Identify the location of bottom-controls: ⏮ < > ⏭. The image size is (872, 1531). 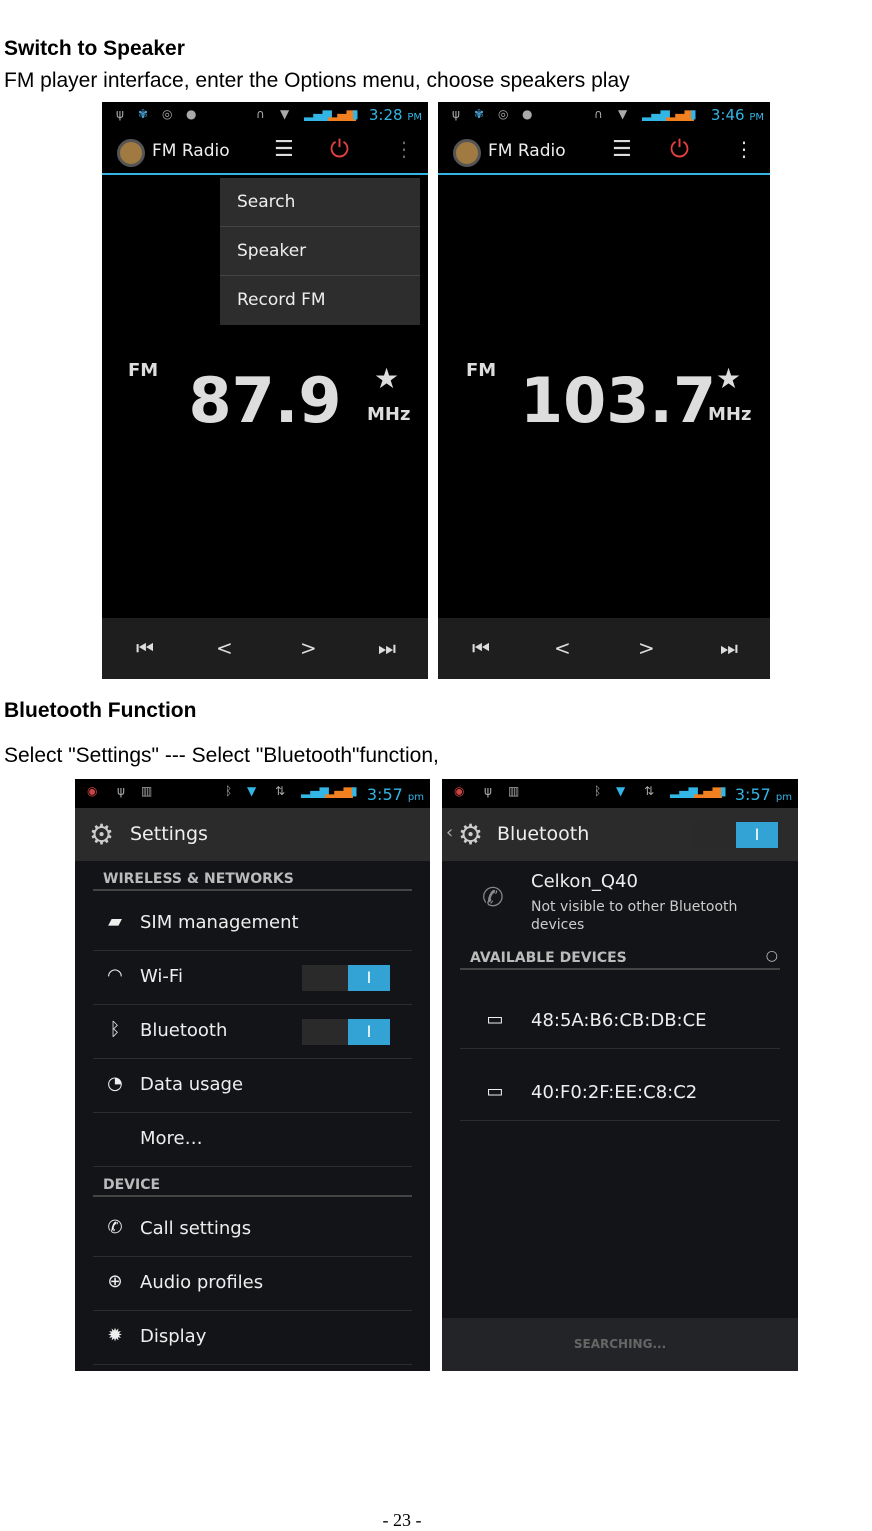
(604, 648).